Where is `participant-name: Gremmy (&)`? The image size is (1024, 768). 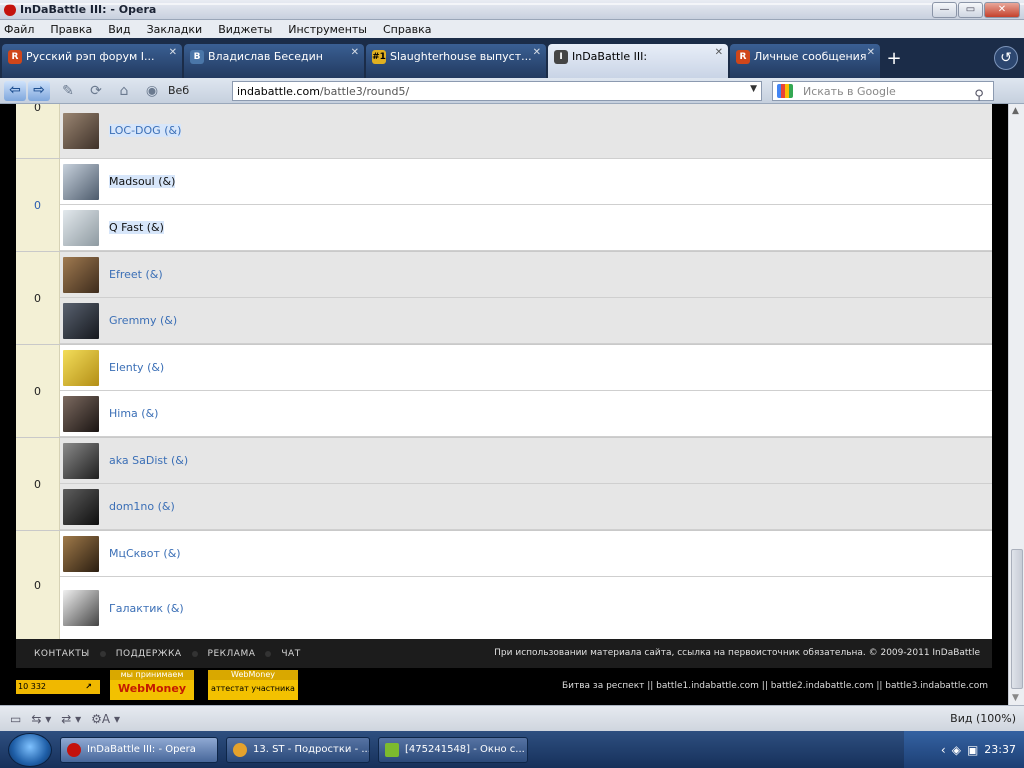 participant-name: Gremmy (&) is located at coordinates (143, 320).